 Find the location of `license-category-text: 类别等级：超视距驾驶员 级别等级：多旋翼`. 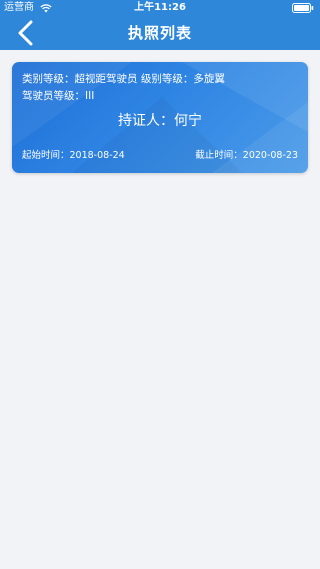

license-category-text: 类别等级：超视距驾驶员 级别等级：多旋翼 is located at coordinates (123, 79).